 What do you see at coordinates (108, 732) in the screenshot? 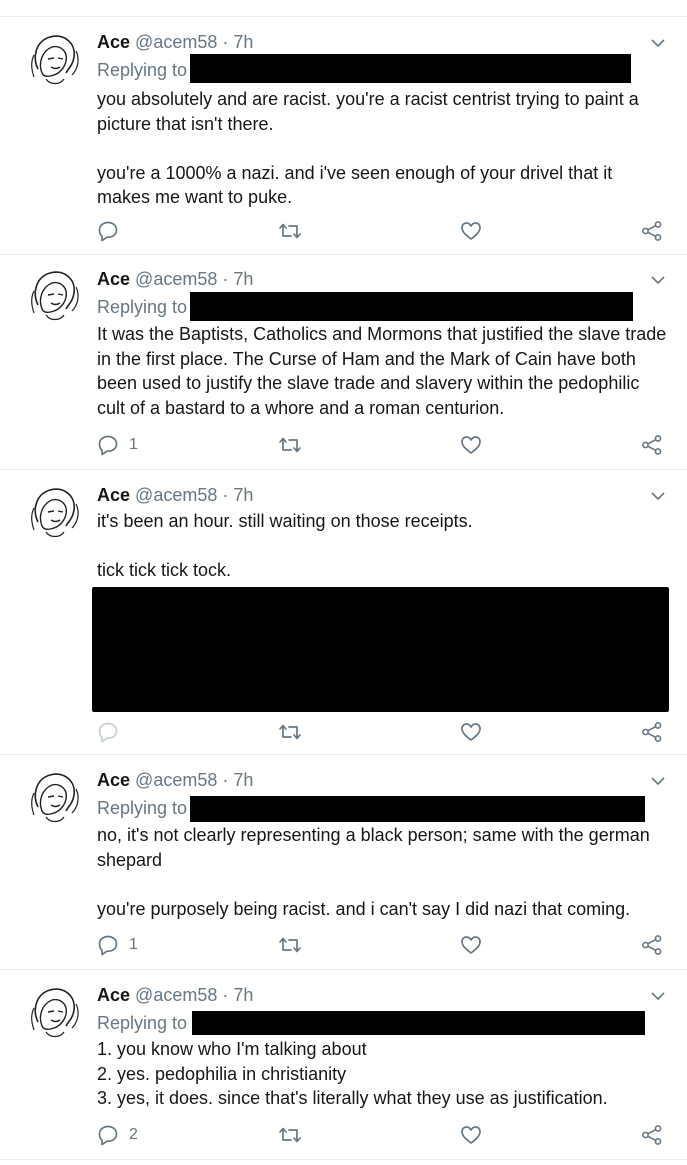
I see `reply-icon` at bounding box center [108, 732].